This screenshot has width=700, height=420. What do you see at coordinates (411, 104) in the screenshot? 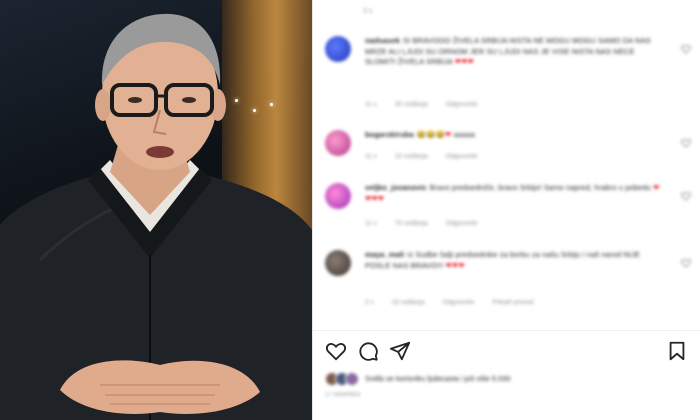
I see `comment-likes: 35 sviđanja` at bounding box center [411, 104].